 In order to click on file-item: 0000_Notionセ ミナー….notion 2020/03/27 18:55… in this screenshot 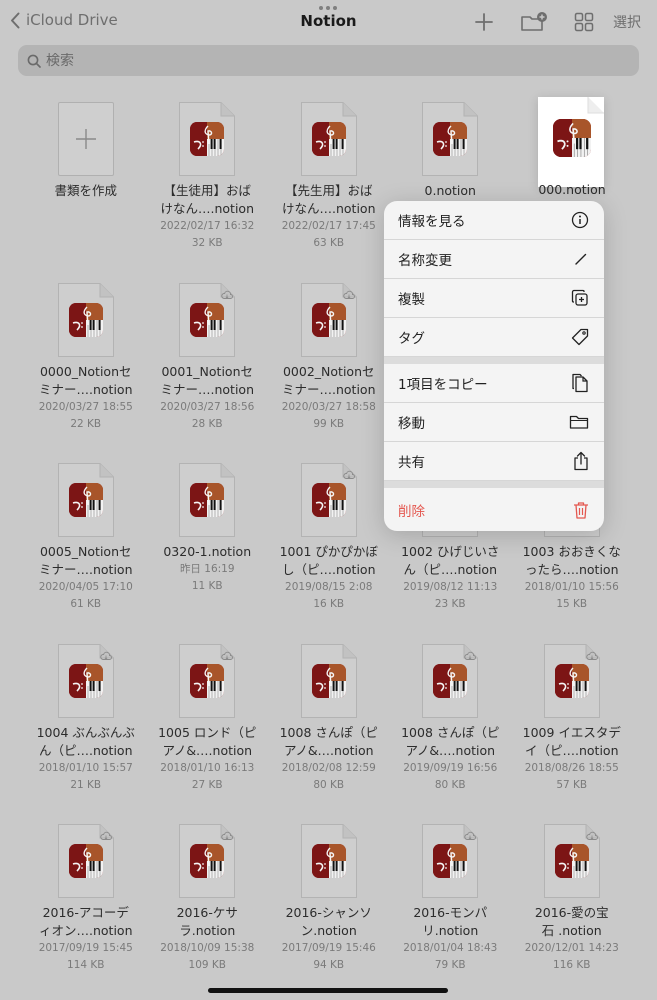, I will do `click(86, 369)`.